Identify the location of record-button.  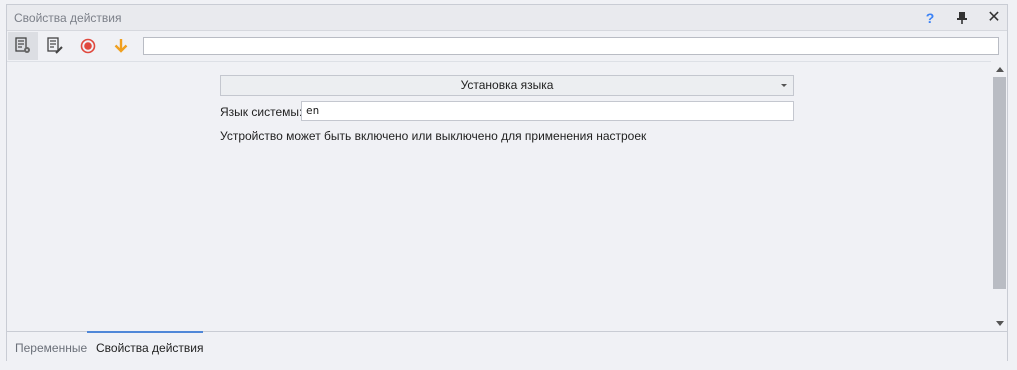
(88, 46).